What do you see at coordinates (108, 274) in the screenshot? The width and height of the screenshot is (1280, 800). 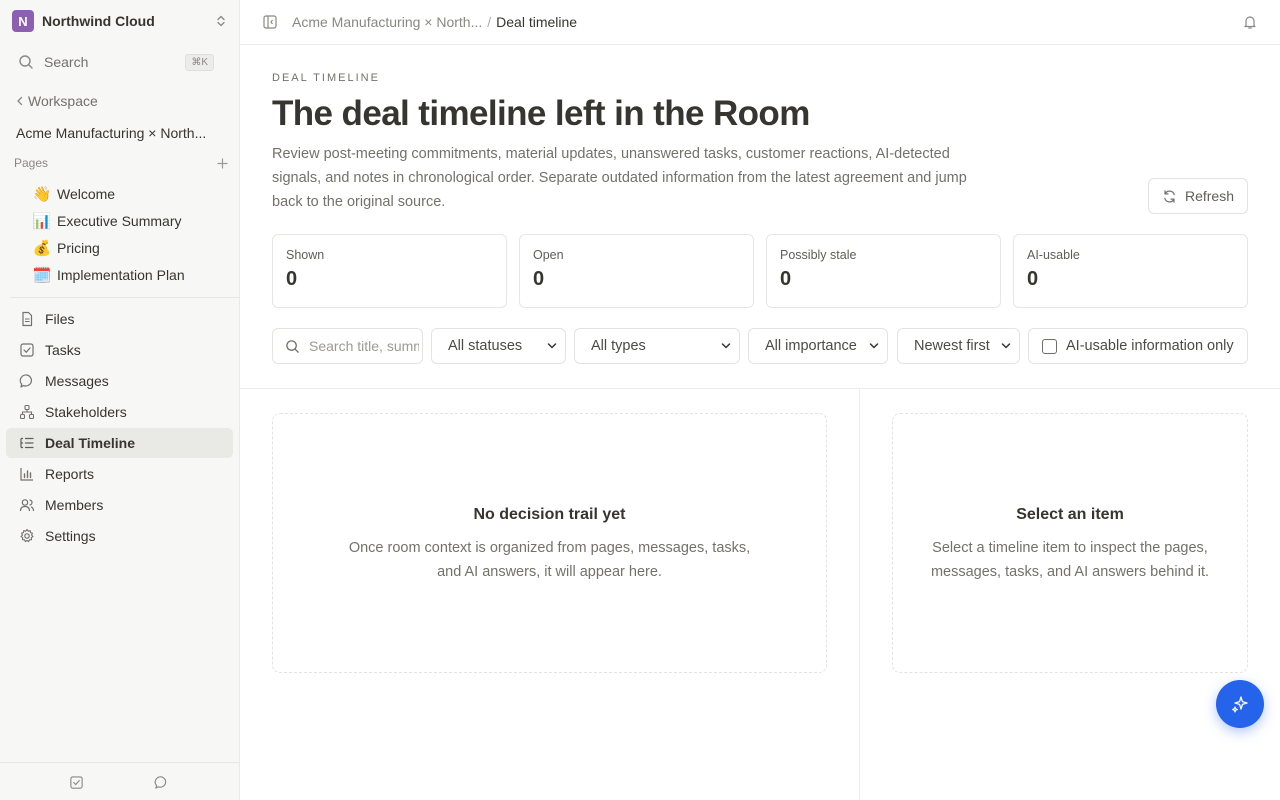 I see `page-item-implementation-plan: 🗓️ Implementation Plan` at bounding box center [108, 274].